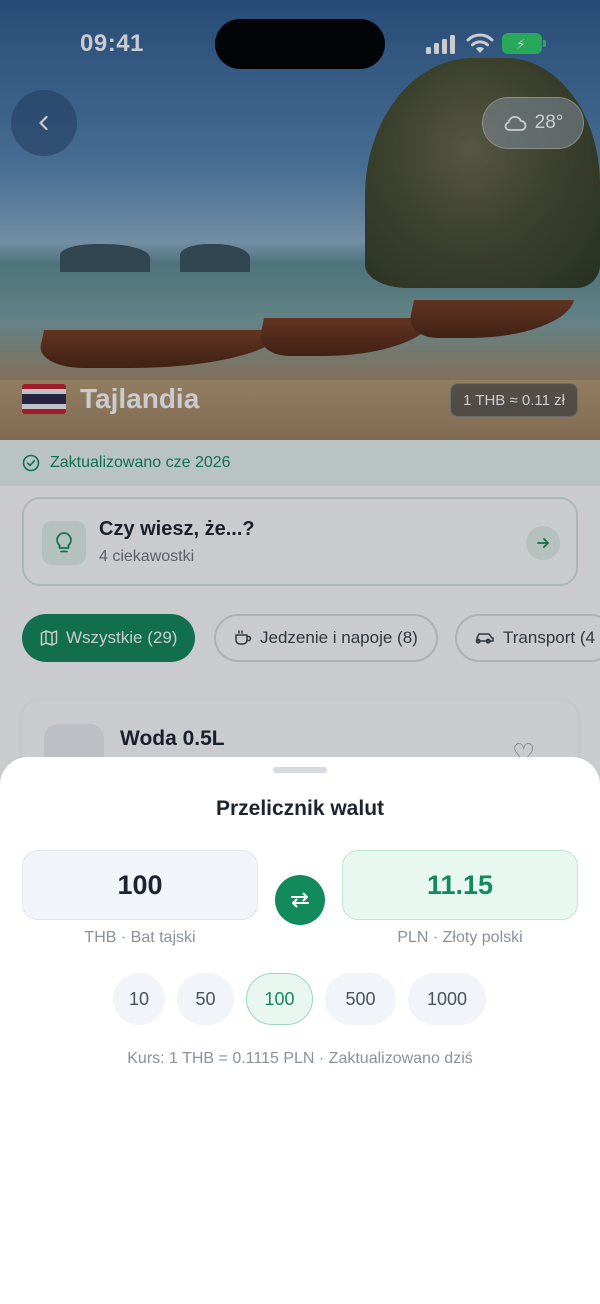 Image resolution: width=600 pixels, height=1304 pixels. I want to click on swap-currencies-button, so click(300, 900).